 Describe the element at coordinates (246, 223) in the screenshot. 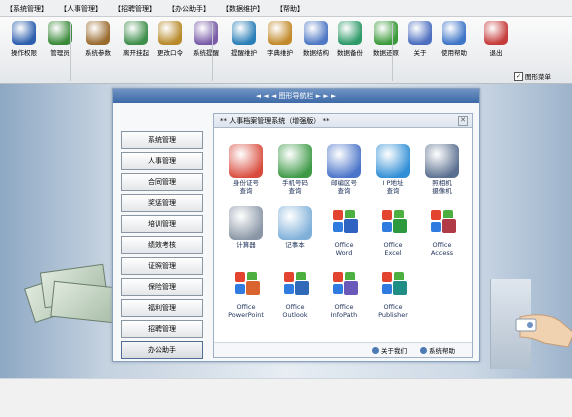

I see `calculator-icon` at that location.